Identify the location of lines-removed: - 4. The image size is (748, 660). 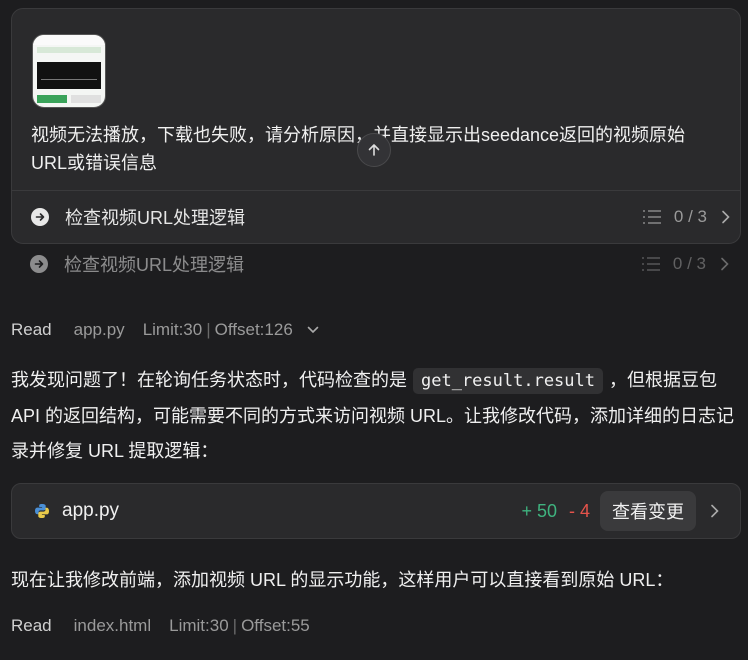
(579, 510).